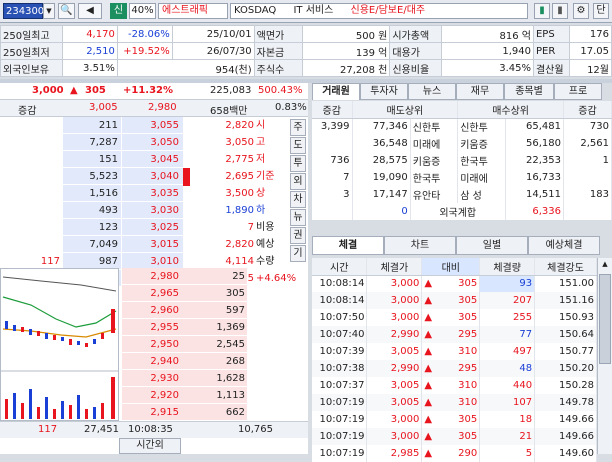  Describe the element at coordinates (468, 334) in the screenshot. I see `tick-change-value: 295` at that location.